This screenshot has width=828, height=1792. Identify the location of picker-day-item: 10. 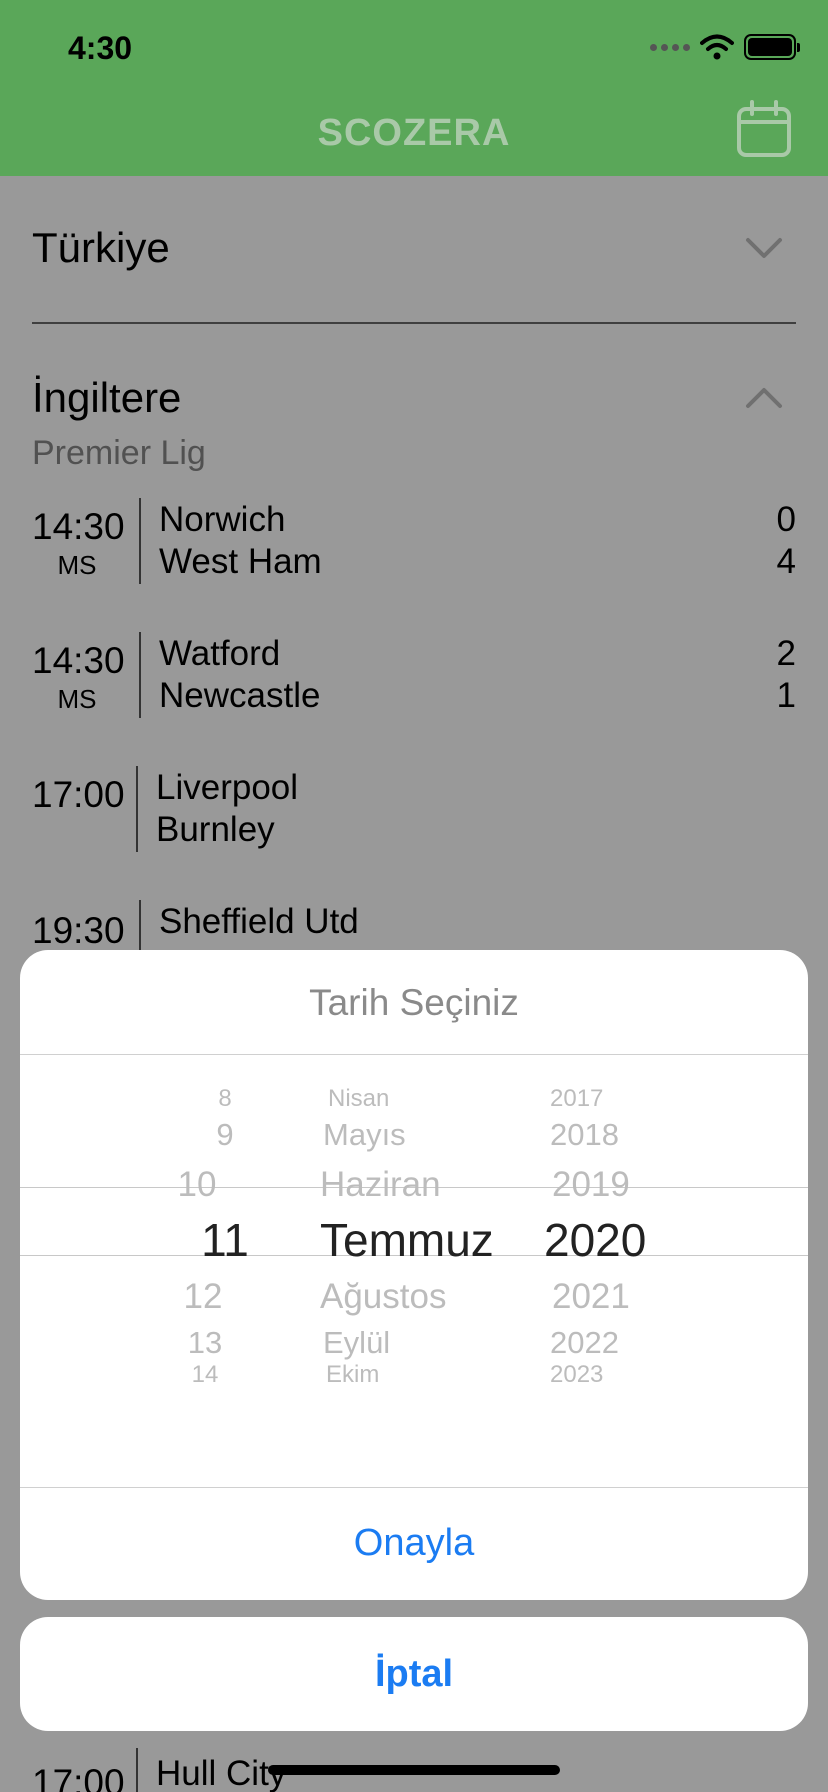
(197, 1185).